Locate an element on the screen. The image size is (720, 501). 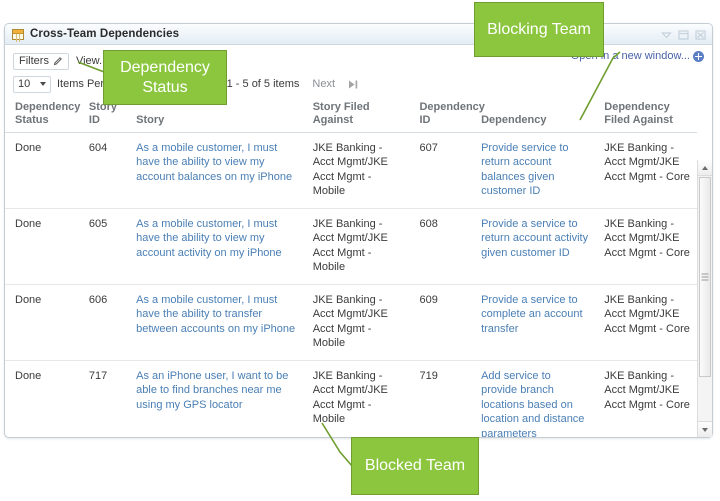
open-new-window-icon is located at coordinates (698, 56).